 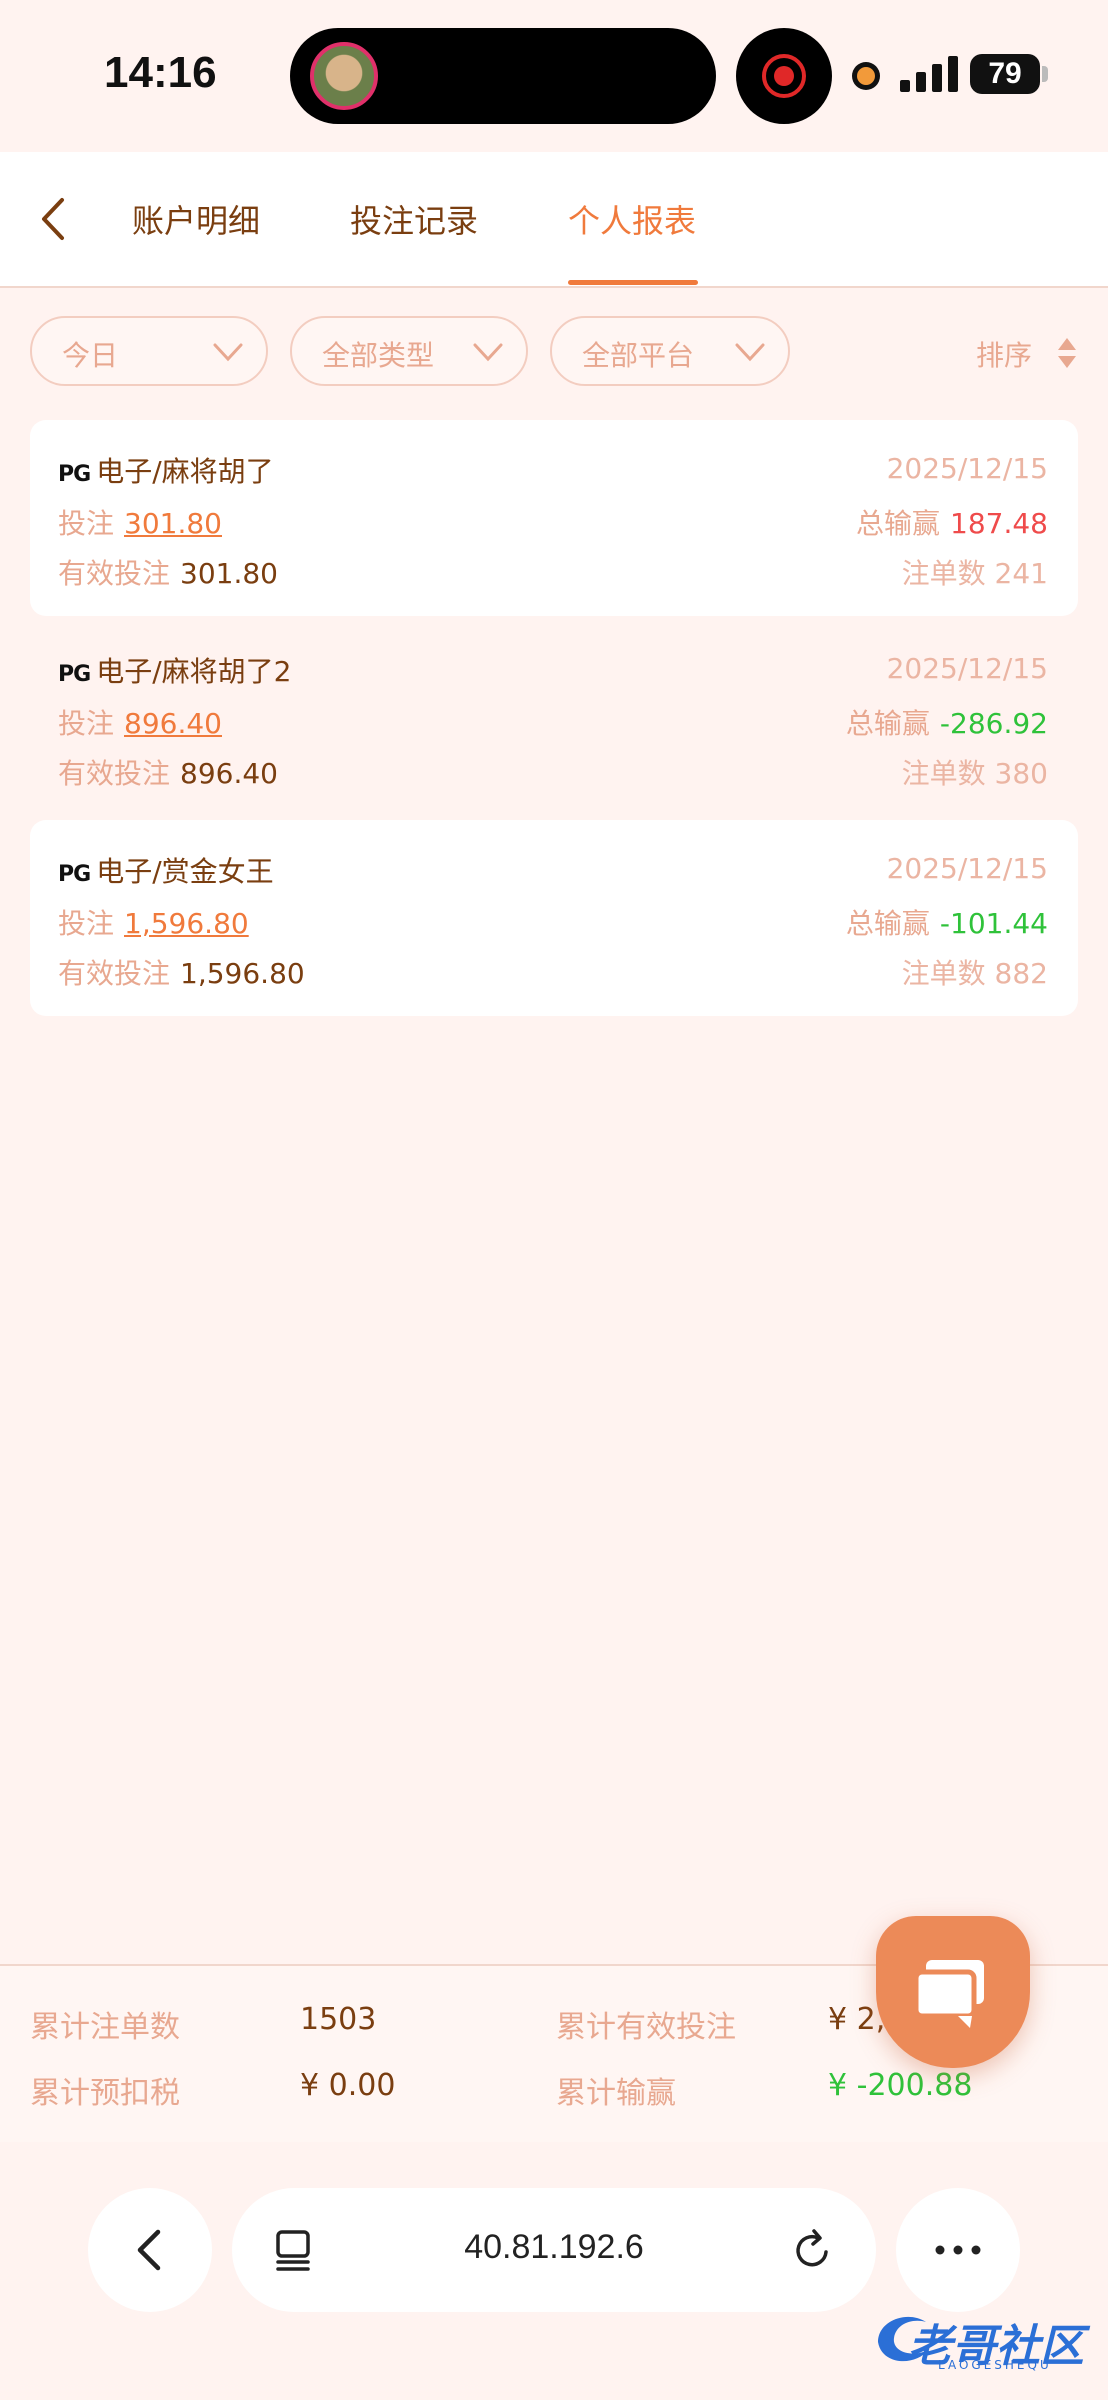 What do you see at coordinates (948, 1994) in the screenshot?
I see `chat-bubbles-icon` at bounding box center [948, 1994].